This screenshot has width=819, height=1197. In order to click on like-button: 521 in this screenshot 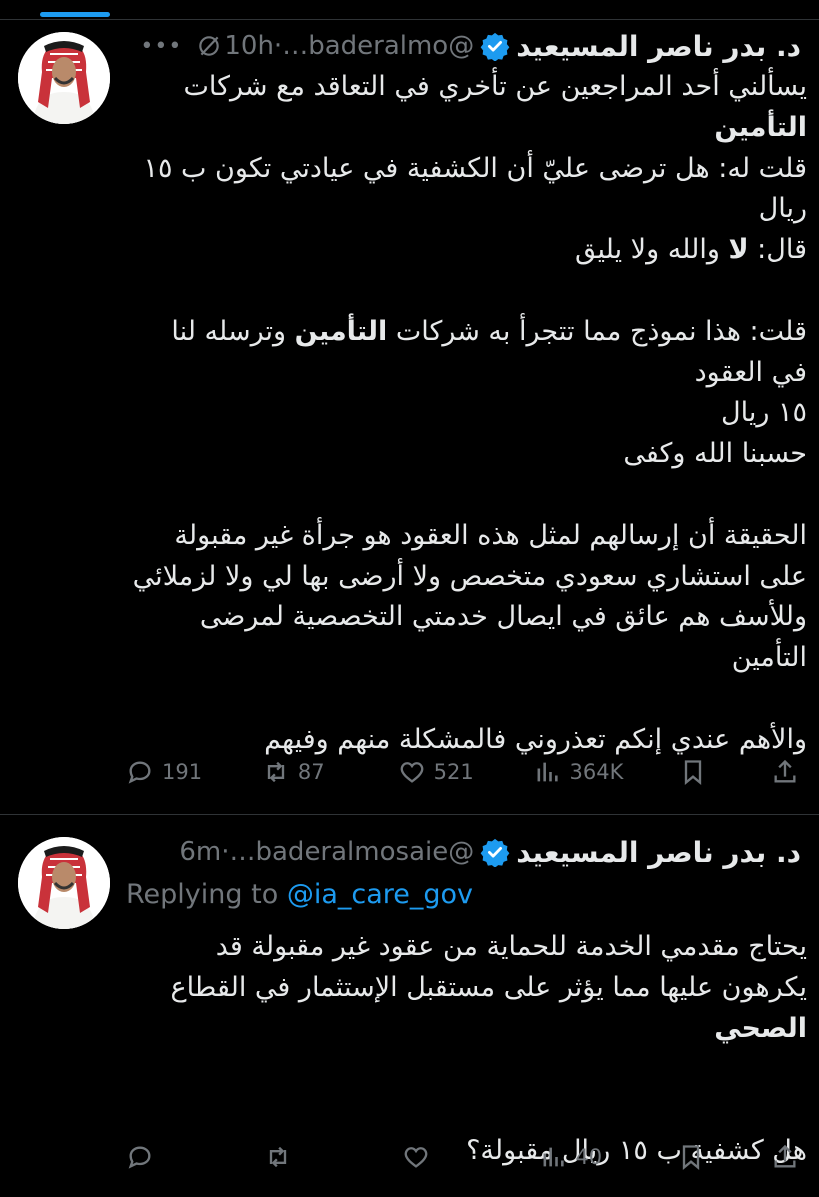, I will do `click(438, 772)`.